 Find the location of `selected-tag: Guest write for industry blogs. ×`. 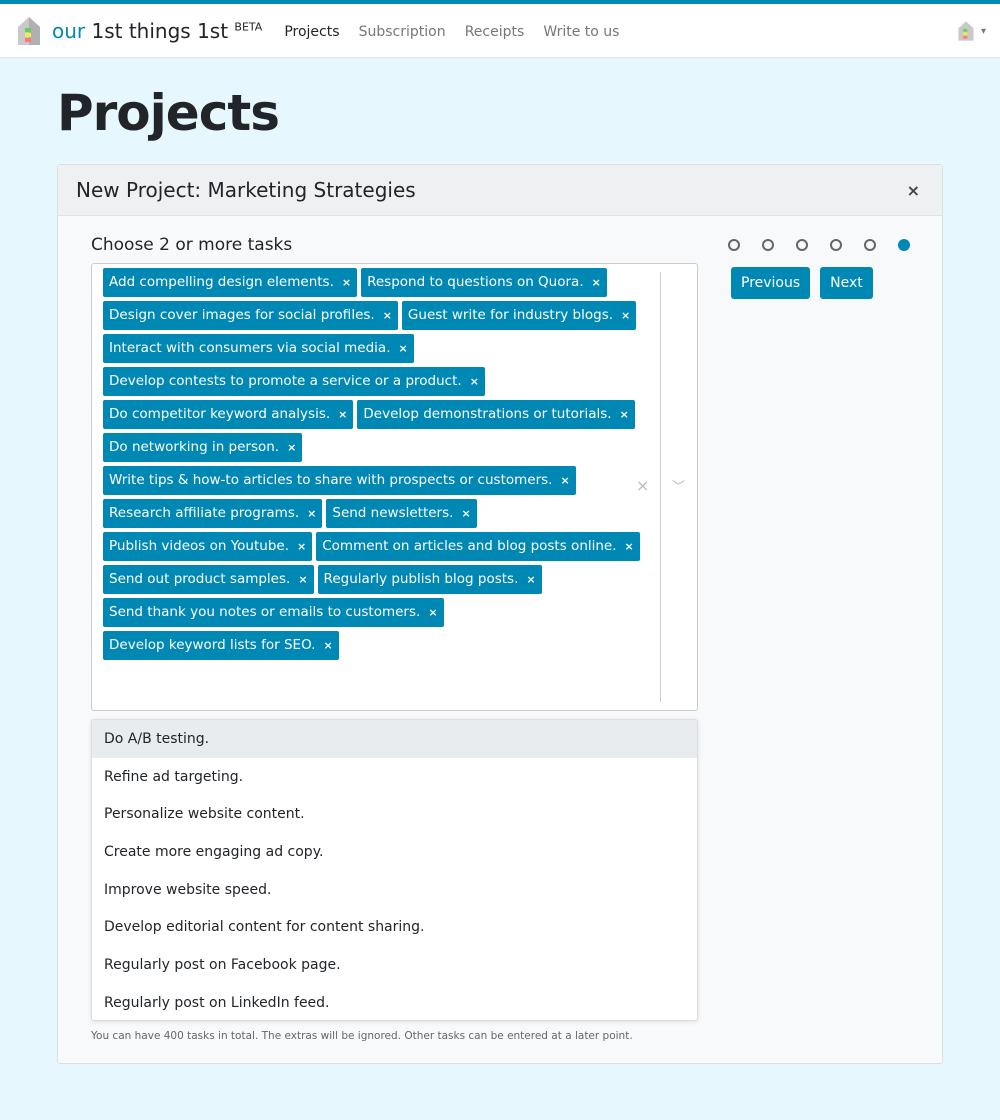

selected-tag: Guest write for industry blogs. × is located at coordinates (519, 315).